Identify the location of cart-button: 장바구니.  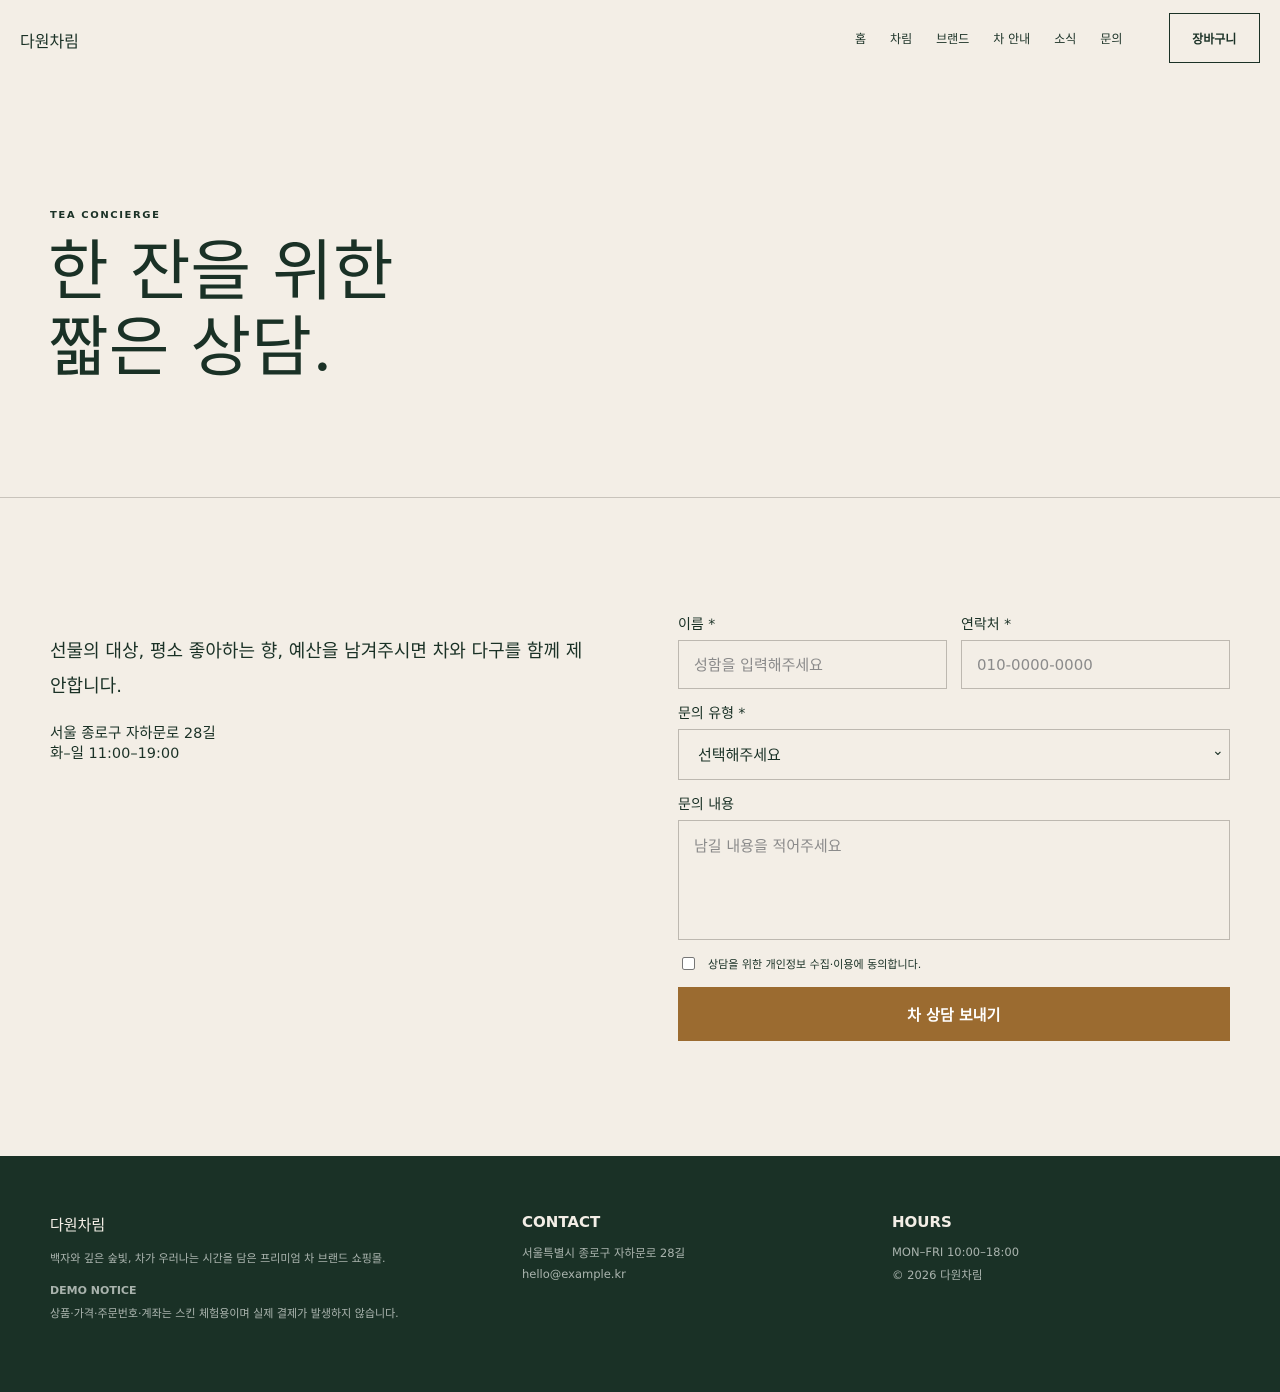
(1214, 38).